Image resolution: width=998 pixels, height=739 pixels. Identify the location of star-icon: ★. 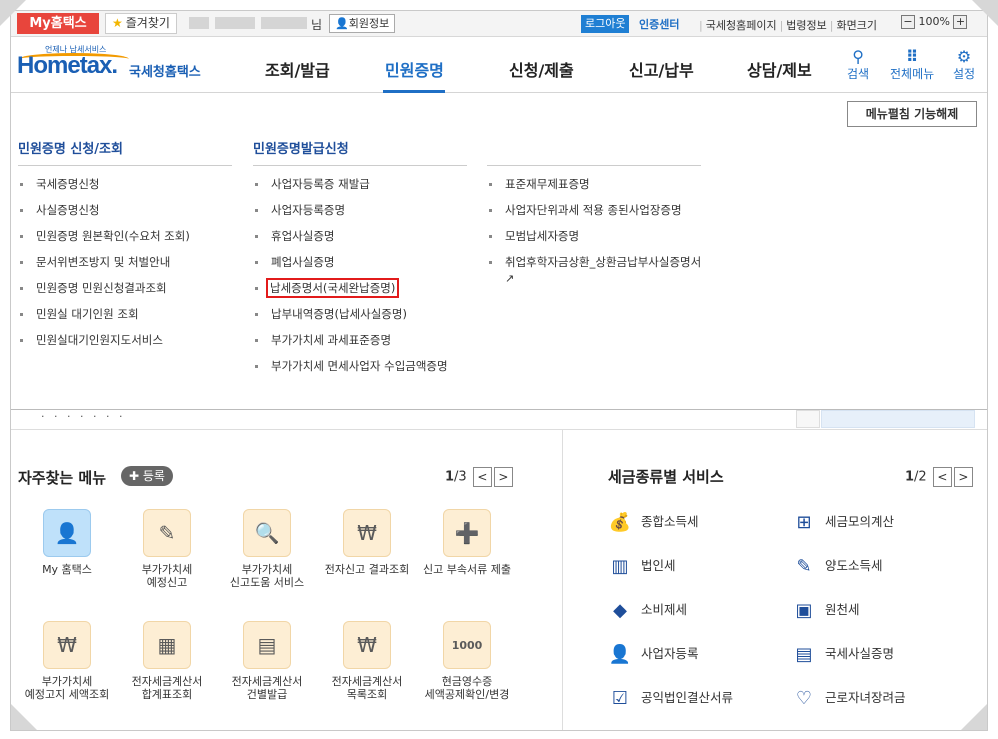
(117, 23).